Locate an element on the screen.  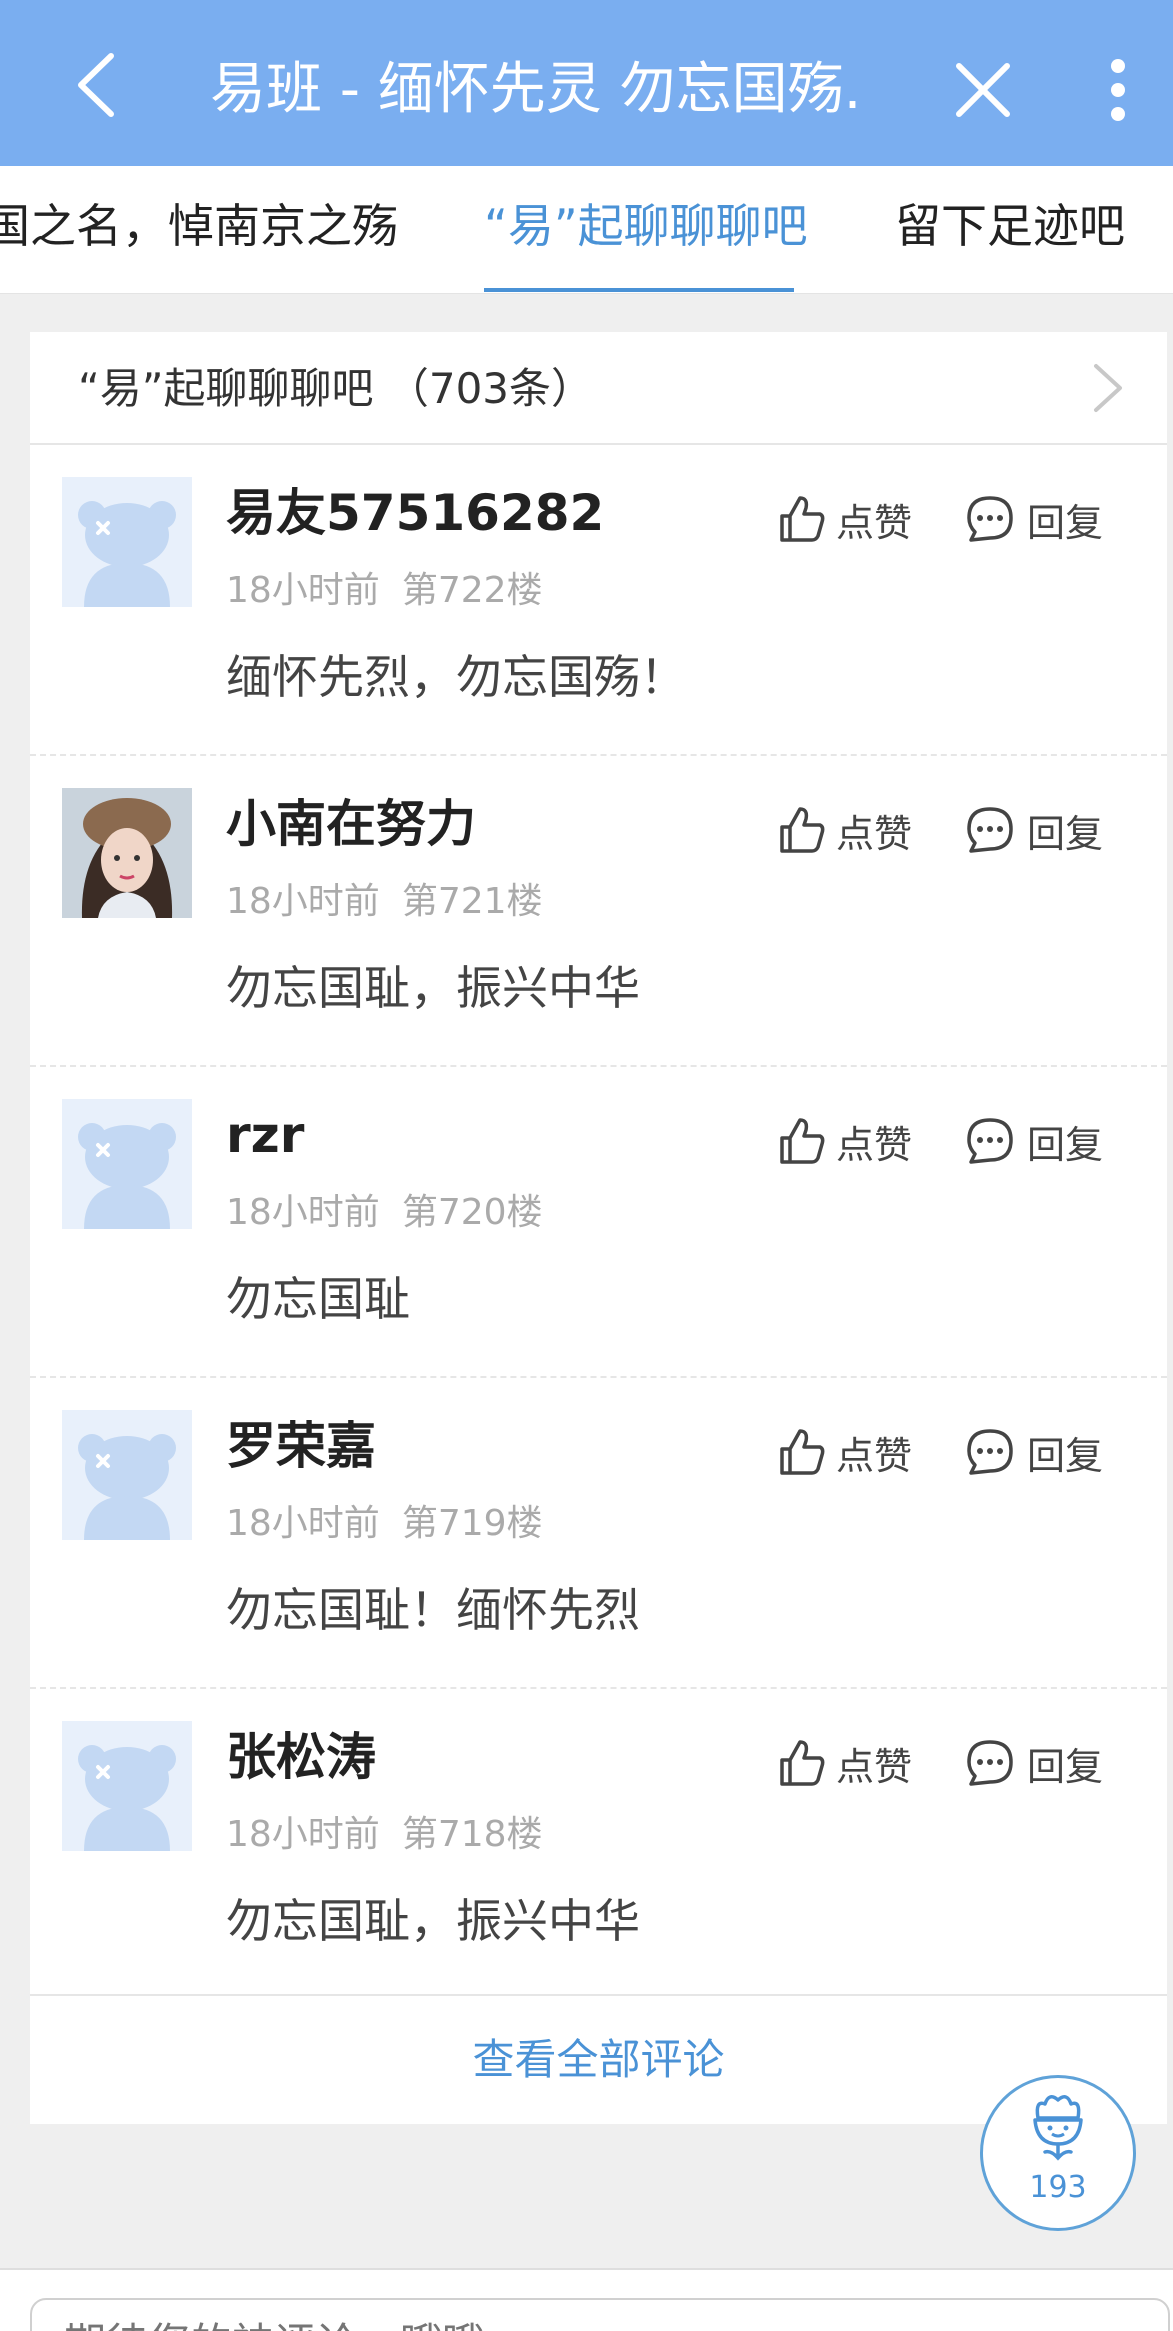
comment-meta: 18小时前 第720楼 is located at coordinates (384, 1213).